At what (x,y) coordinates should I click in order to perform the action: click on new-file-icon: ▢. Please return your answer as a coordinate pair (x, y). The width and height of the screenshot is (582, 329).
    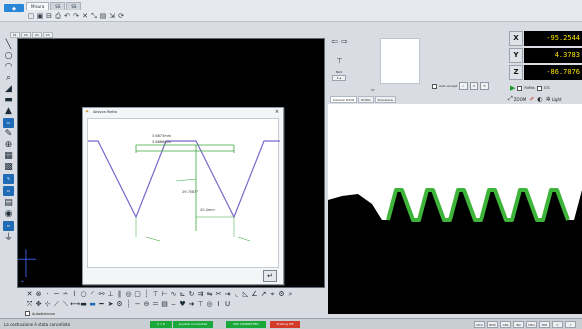
    Looking at the image, I should click on (31, 16).